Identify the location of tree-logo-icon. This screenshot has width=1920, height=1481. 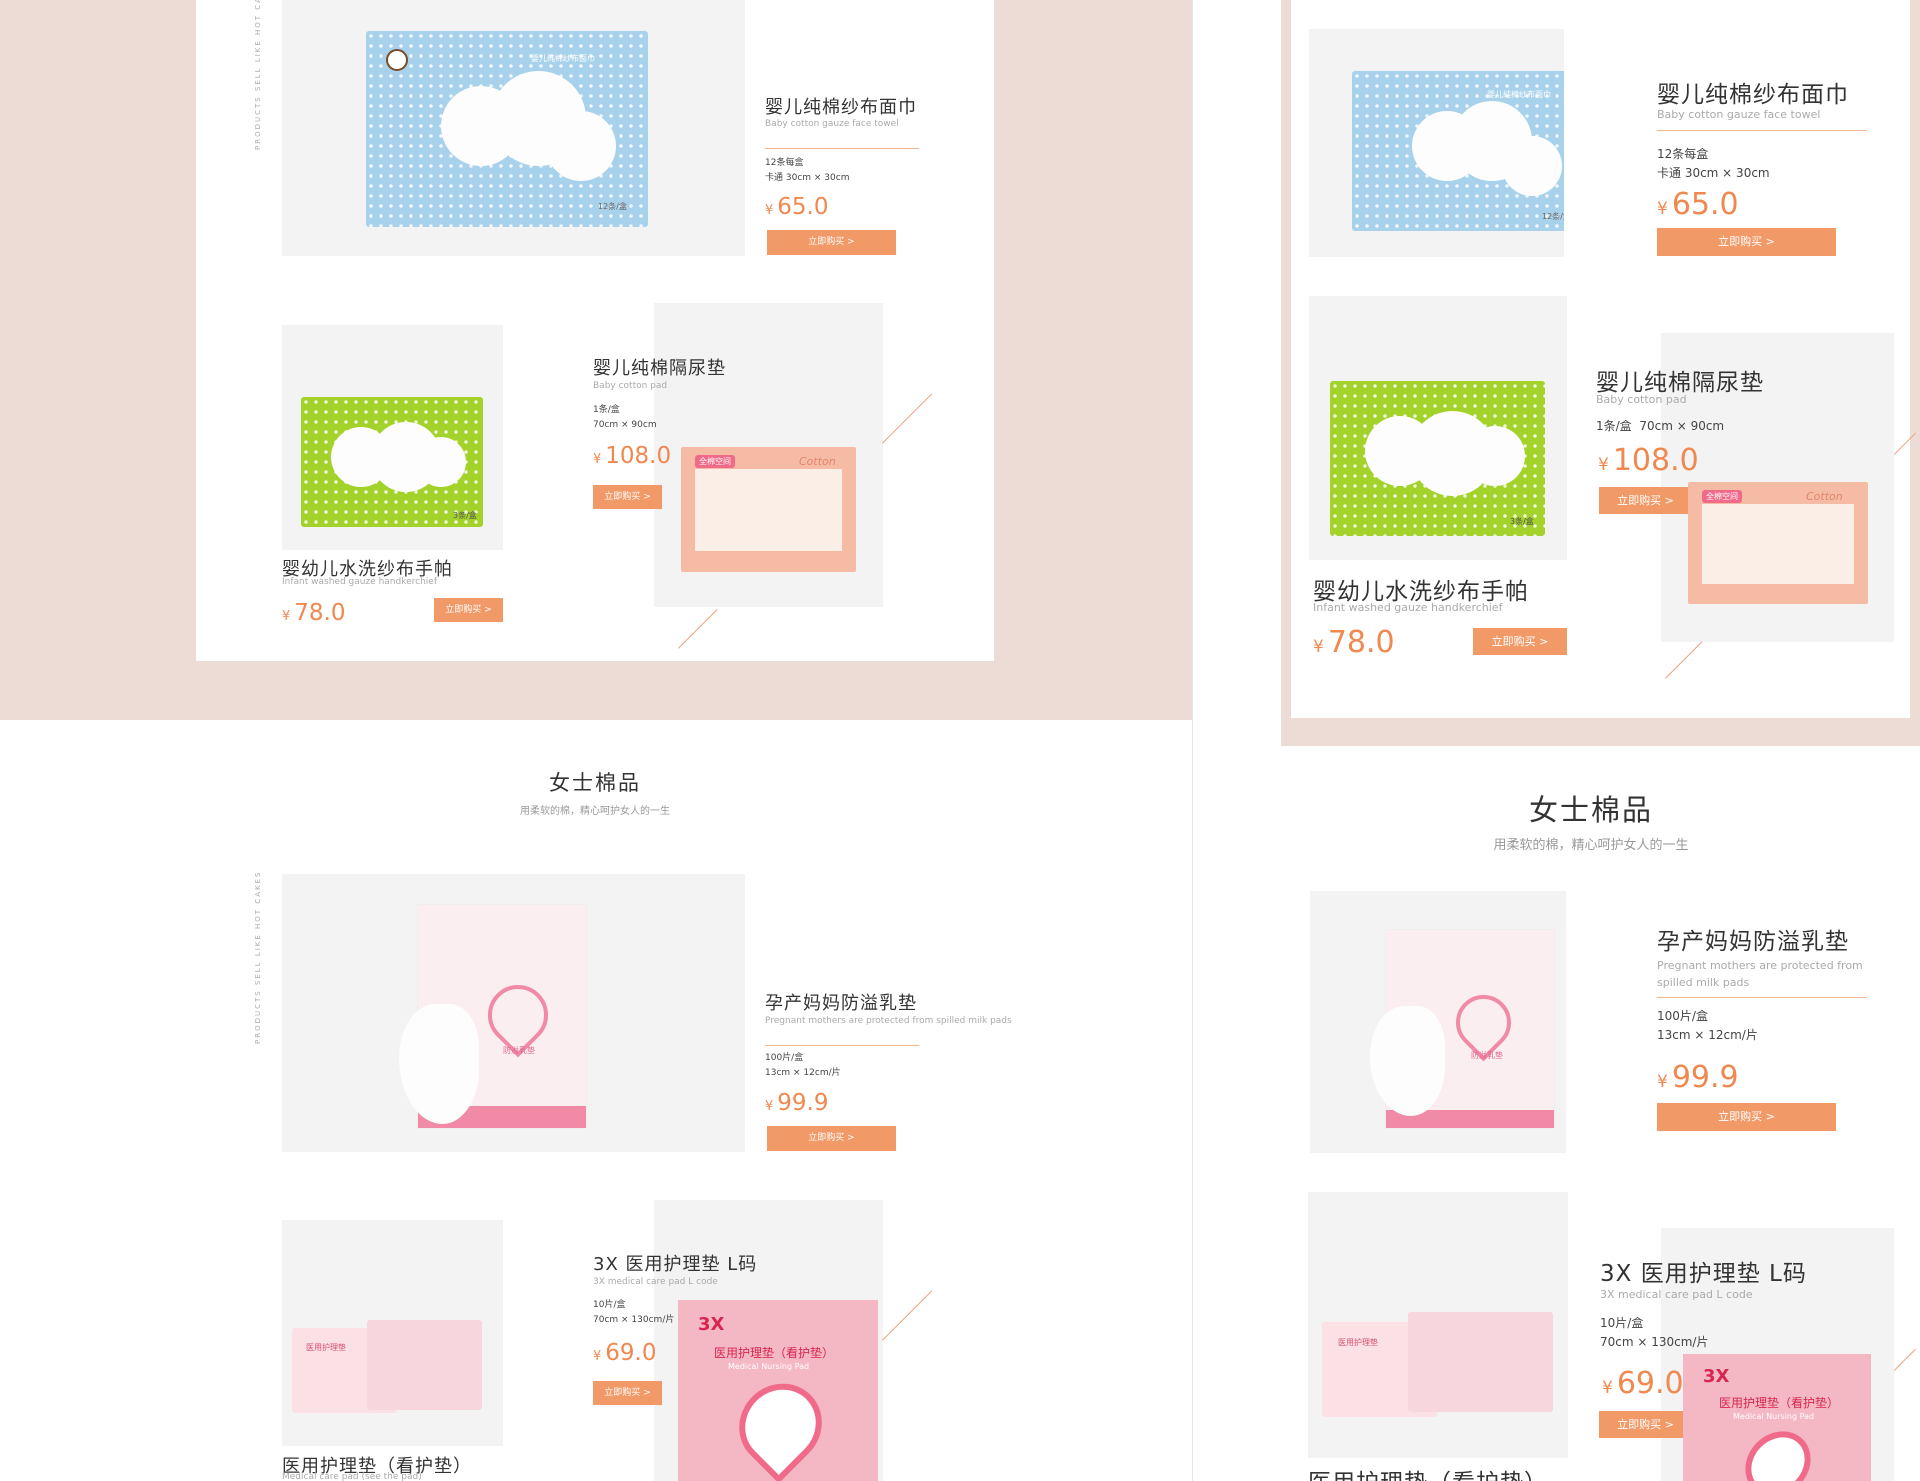
(397, 60).